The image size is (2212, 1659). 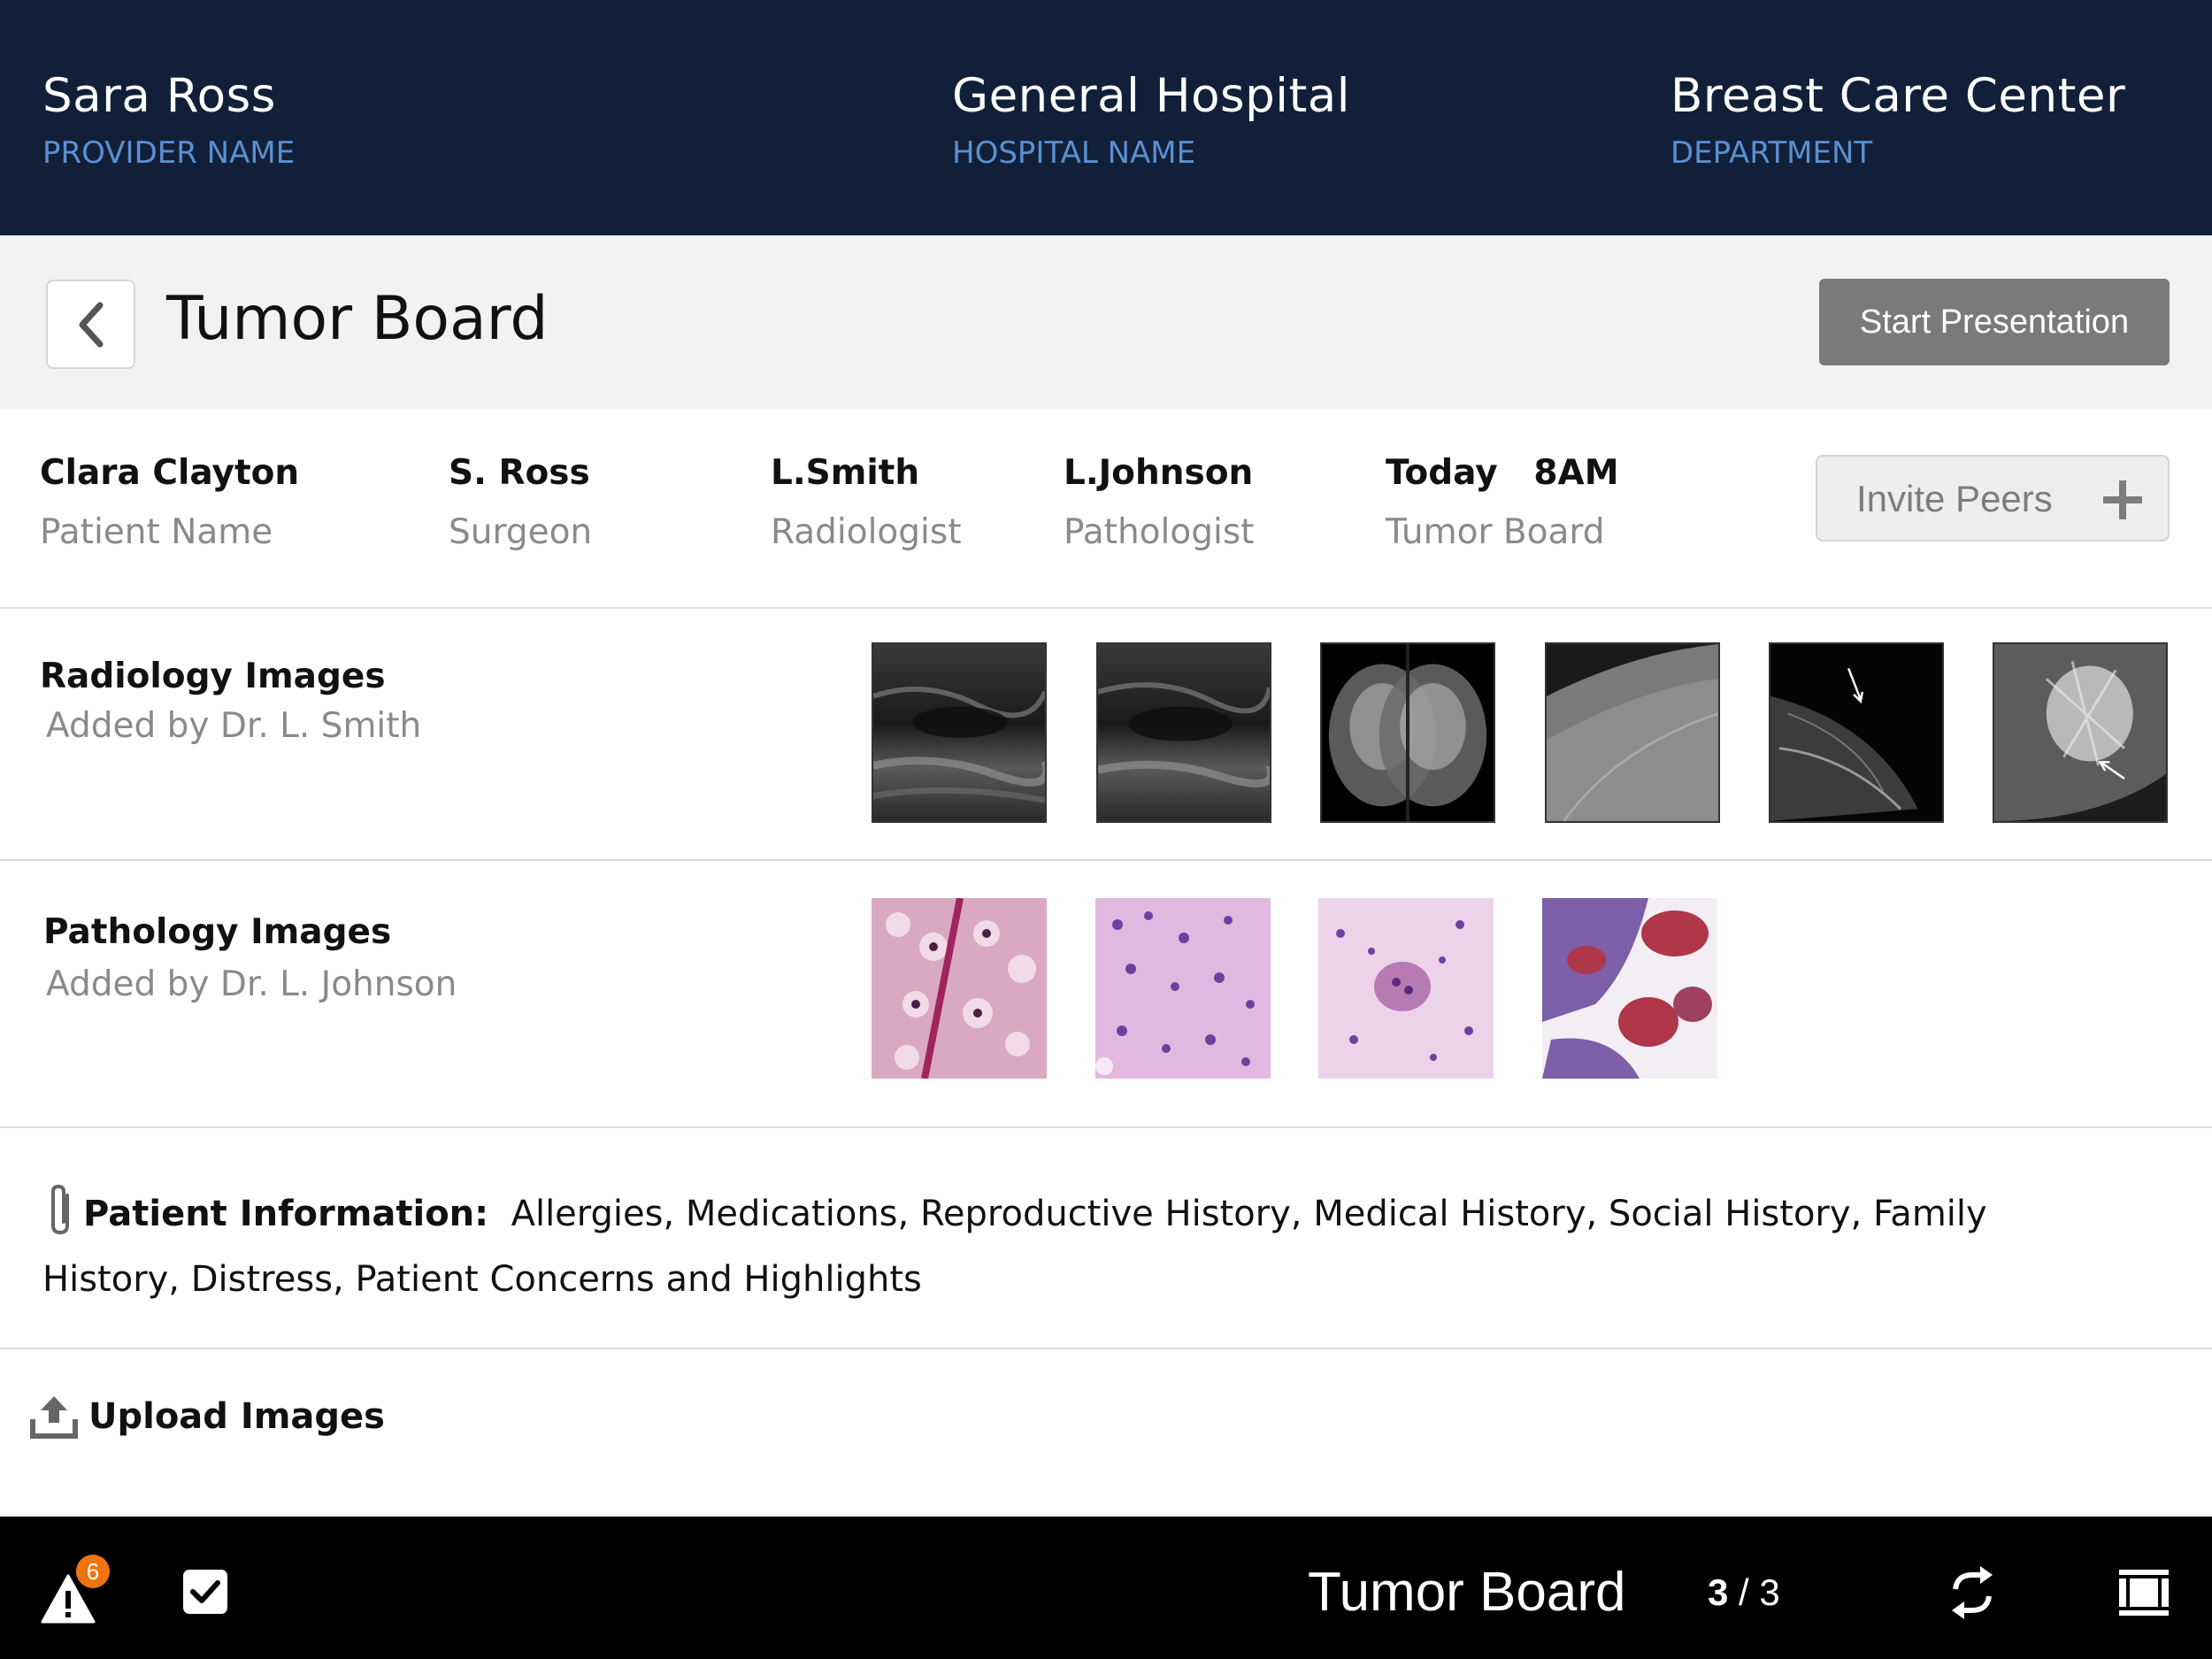 I want to click on meeting-type: Tumor Board, so click(x=1495, y=532).